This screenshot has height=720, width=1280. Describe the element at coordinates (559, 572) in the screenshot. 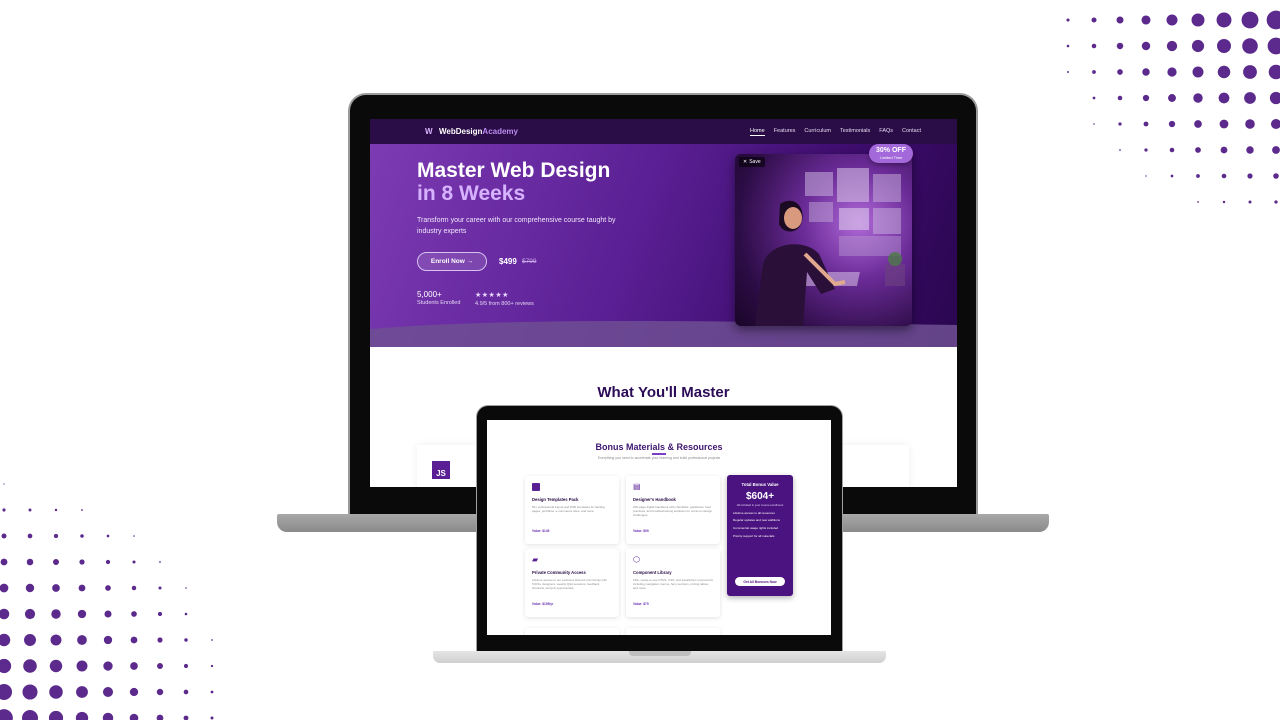

I see `bonus-card-name: Private Community Access` at that location.